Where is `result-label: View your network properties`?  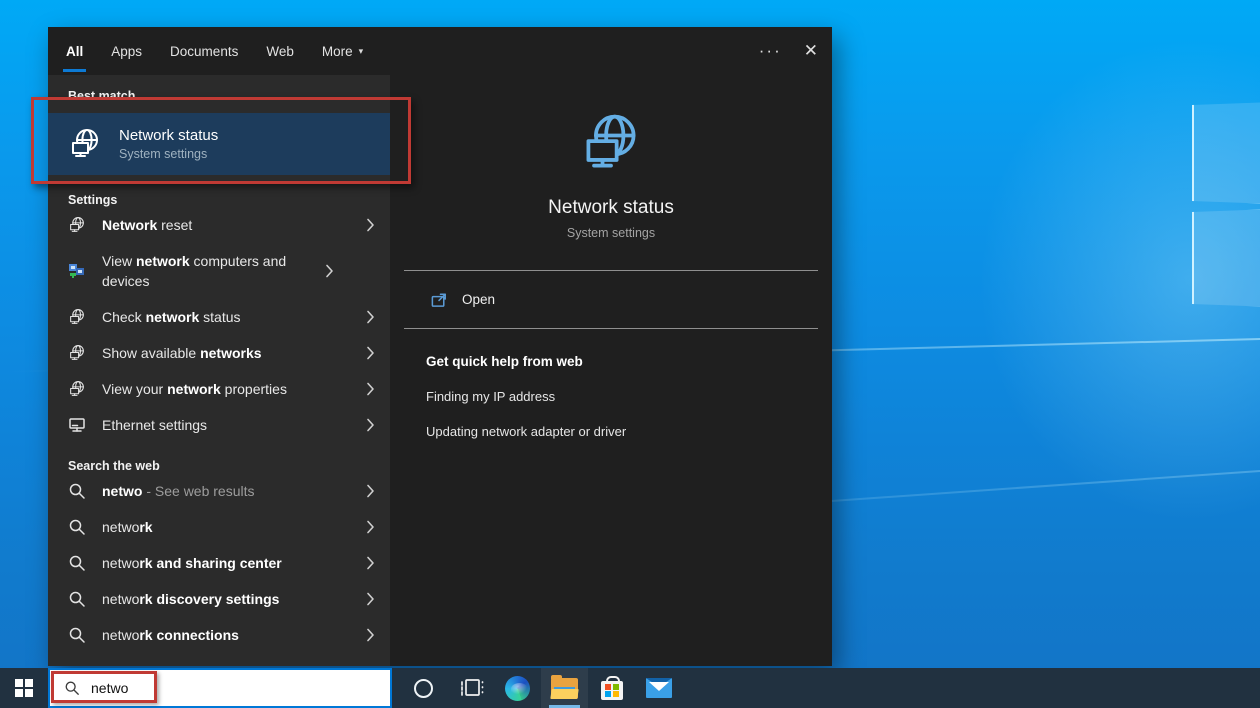 result-label: View your network properties is located at coordinates (225, 389).